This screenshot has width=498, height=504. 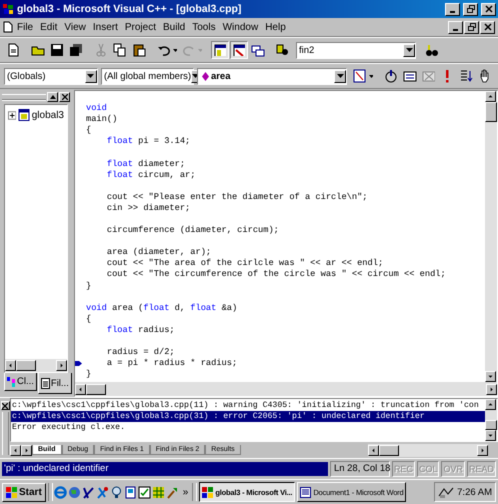 What do you see at coordinates (25, 27) in the screenshot?
I see `menu-item: File` at bounding box center [25, 27].